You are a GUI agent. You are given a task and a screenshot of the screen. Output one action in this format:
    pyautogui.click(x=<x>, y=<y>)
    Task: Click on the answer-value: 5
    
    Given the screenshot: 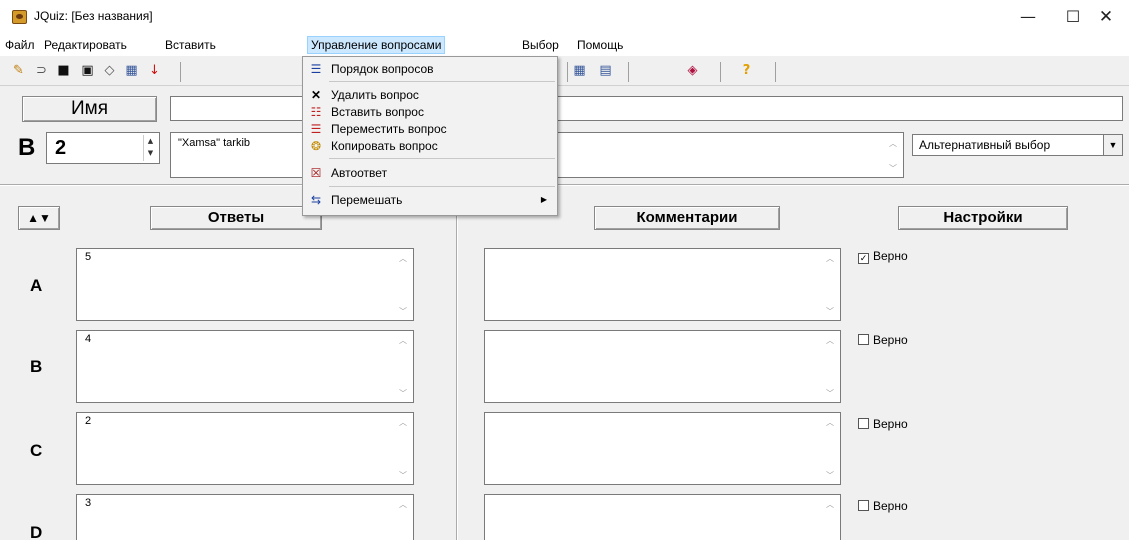 What is the action you would take?
    pyautogui.click(x=88, y=257)
    